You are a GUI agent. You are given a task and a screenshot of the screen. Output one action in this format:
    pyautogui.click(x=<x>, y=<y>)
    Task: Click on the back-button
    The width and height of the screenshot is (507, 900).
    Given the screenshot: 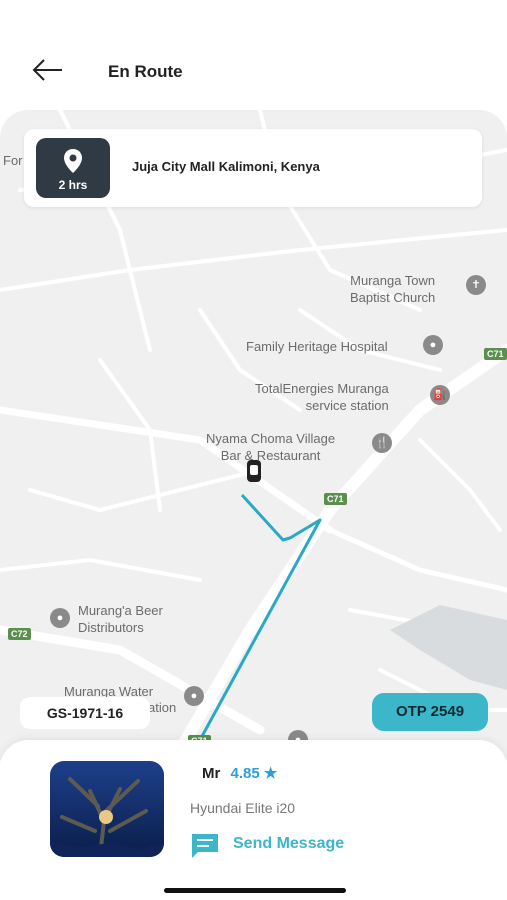 What is the action you would take?
    pyautogui.click(x=48, y=72)
    